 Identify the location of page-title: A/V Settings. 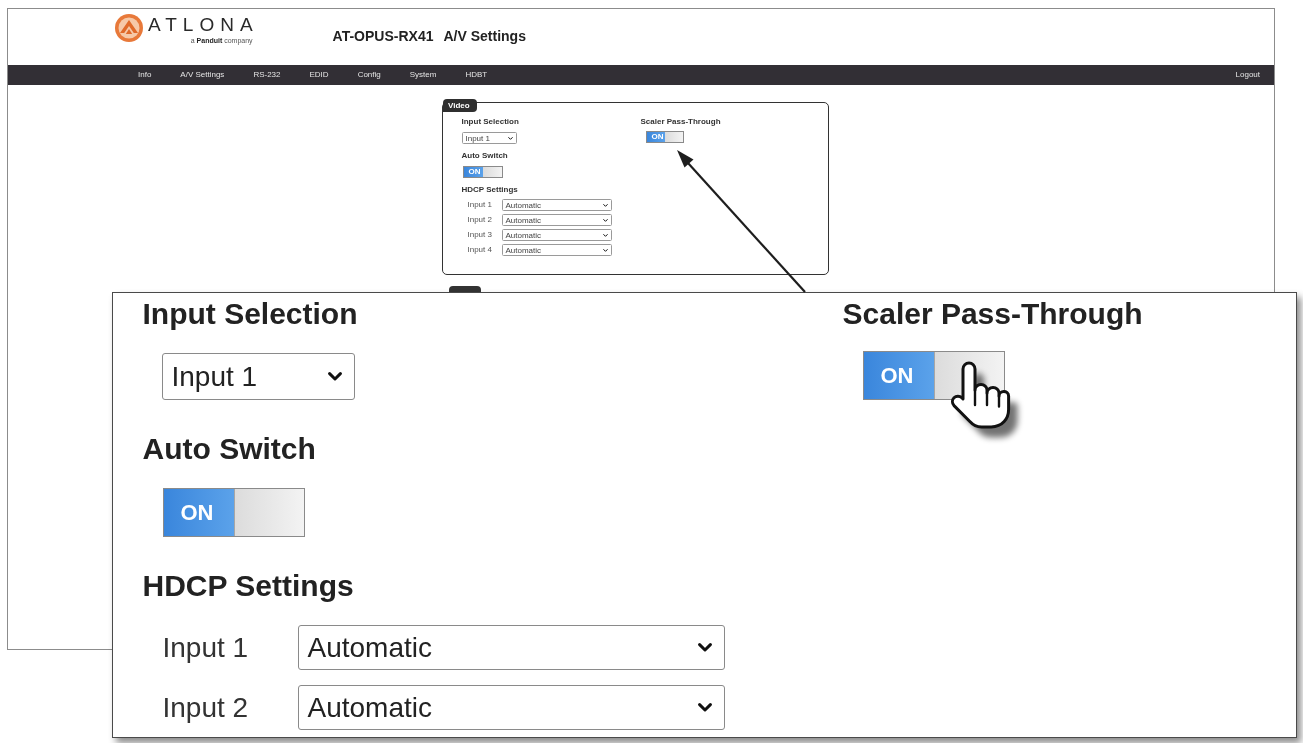
(484, 36).